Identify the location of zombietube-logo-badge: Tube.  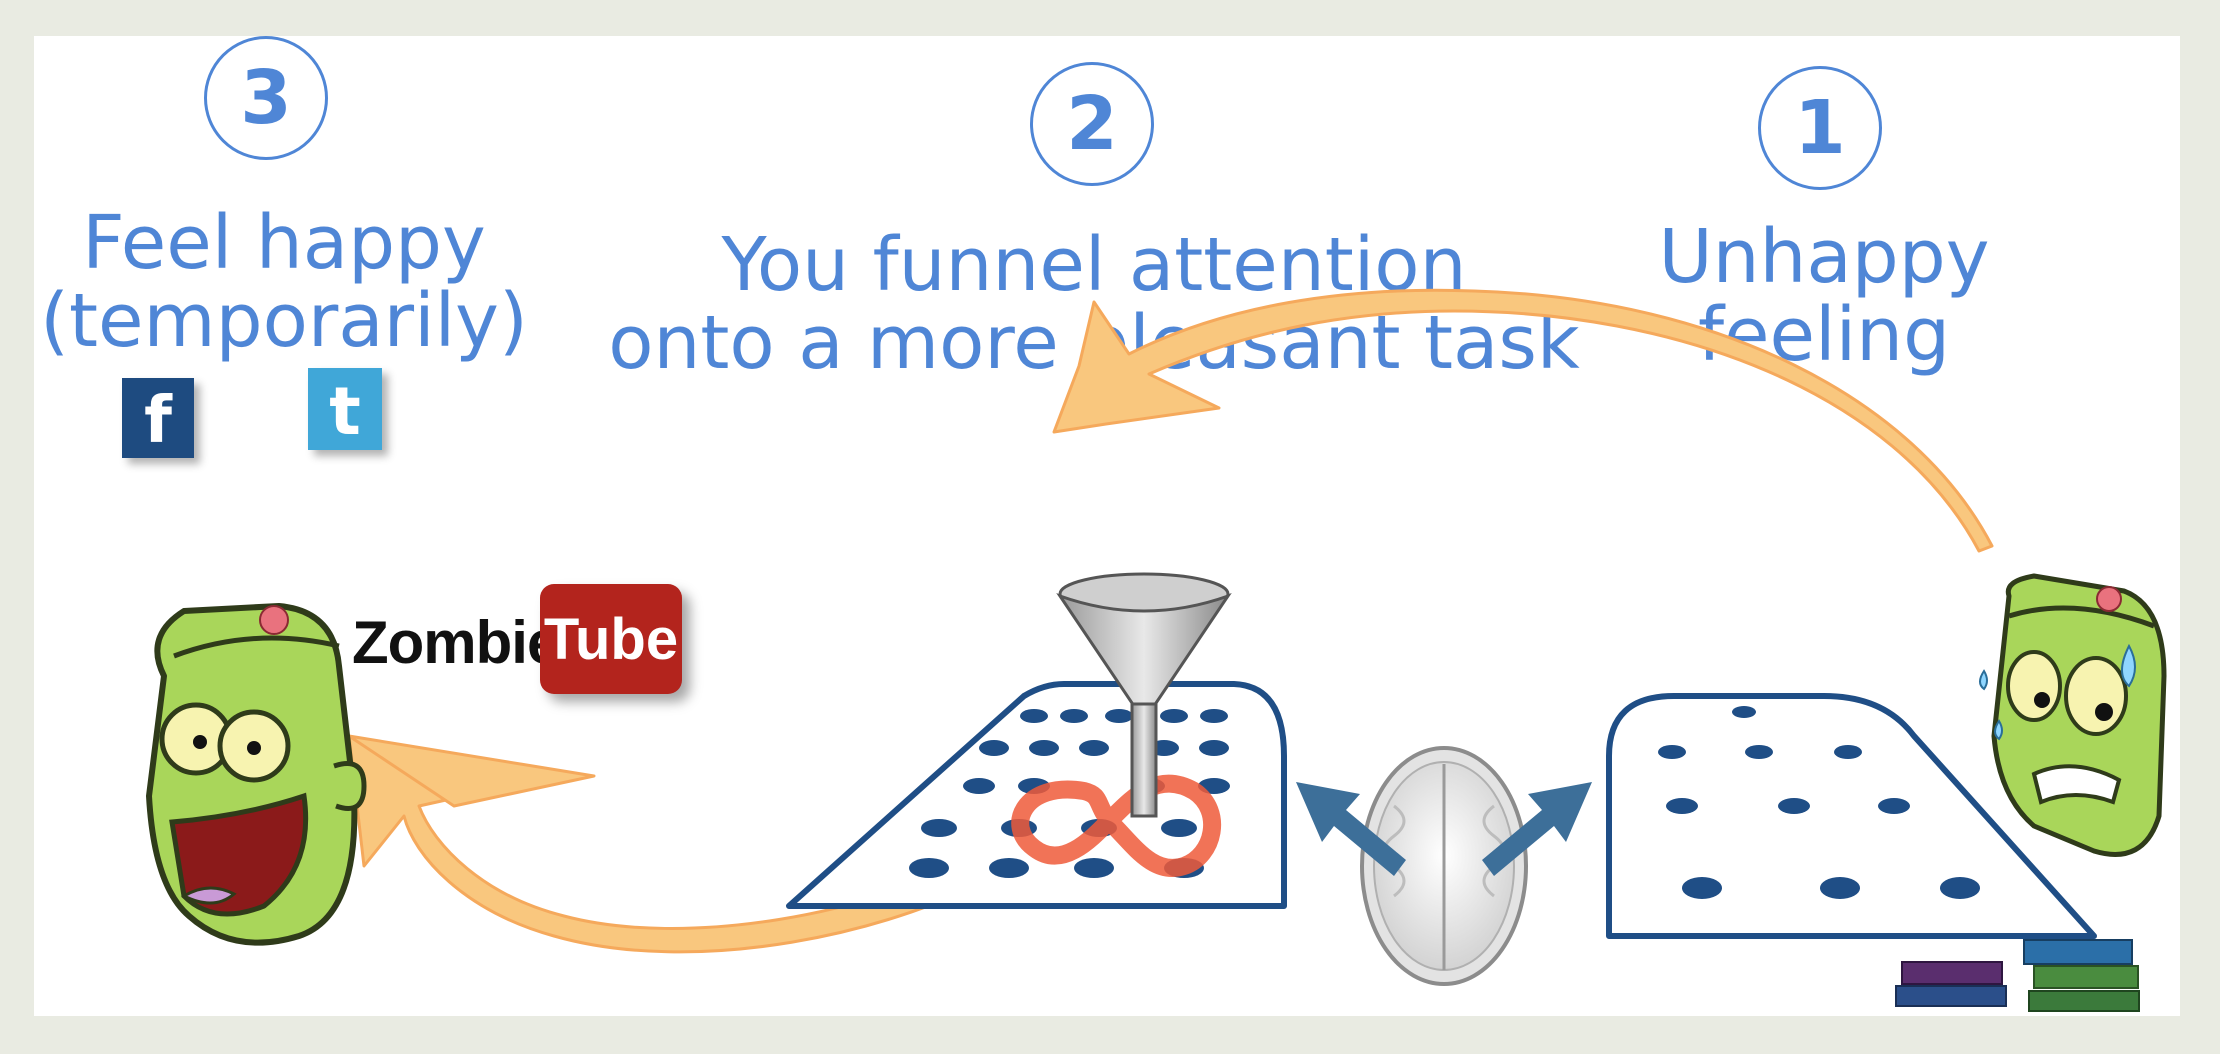
(611, 639).